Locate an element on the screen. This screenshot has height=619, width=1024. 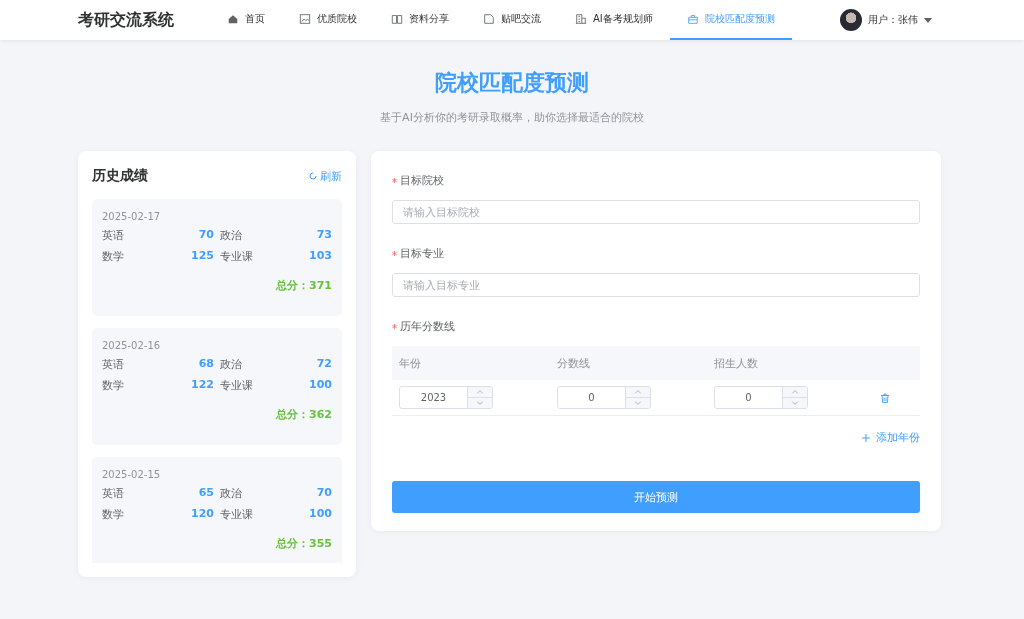
user-name: 用户：张伟 is located at coordinates (893, 20).